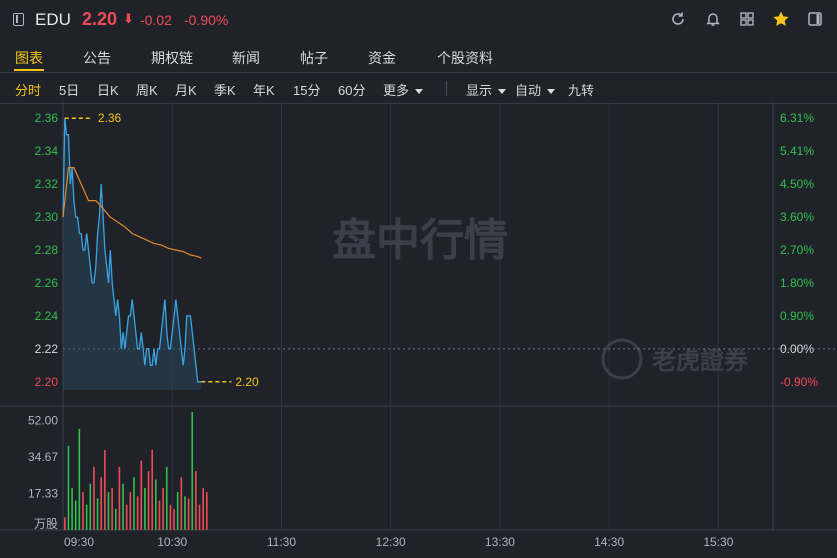 Image resolution: width=837 pixels, height=558 pixels. What do you see at coordinates (47, 349) in the screenshot?
I see `price-tick-label: 2.22` at bounding box center [47, 349].